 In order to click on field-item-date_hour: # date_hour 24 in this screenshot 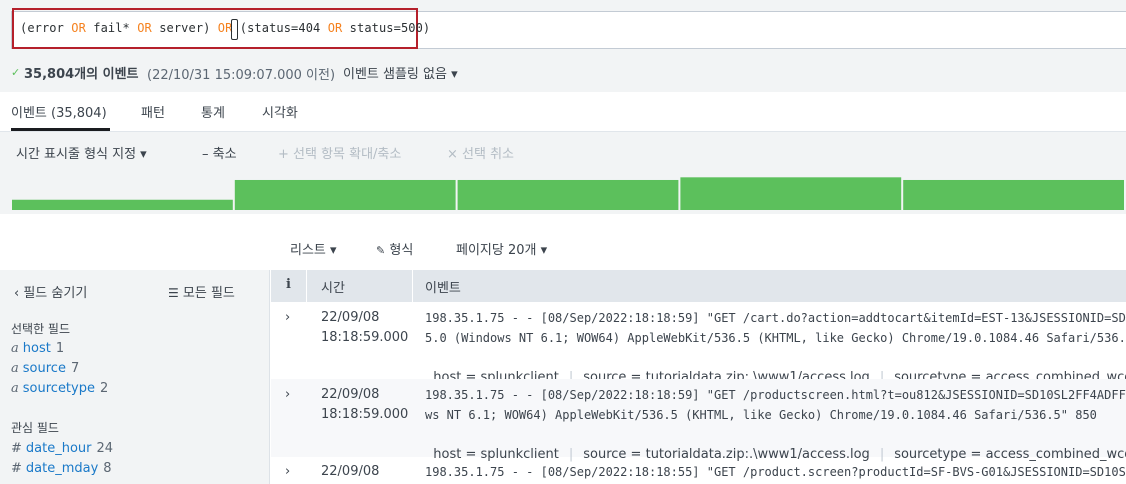, I will do `click(62, 448)`.